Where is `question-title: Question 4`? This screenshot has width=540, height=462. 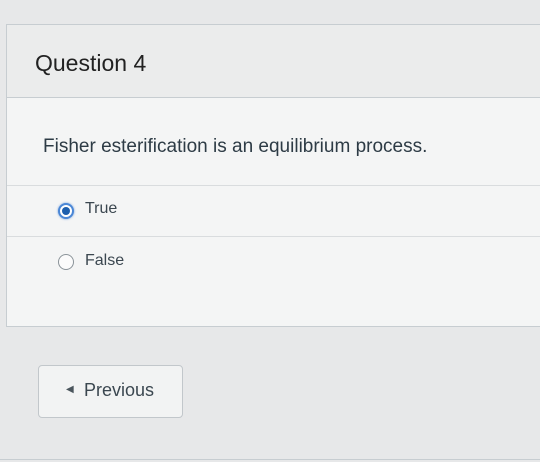
question-title: Question 4 is located at coordinates (91, 63).